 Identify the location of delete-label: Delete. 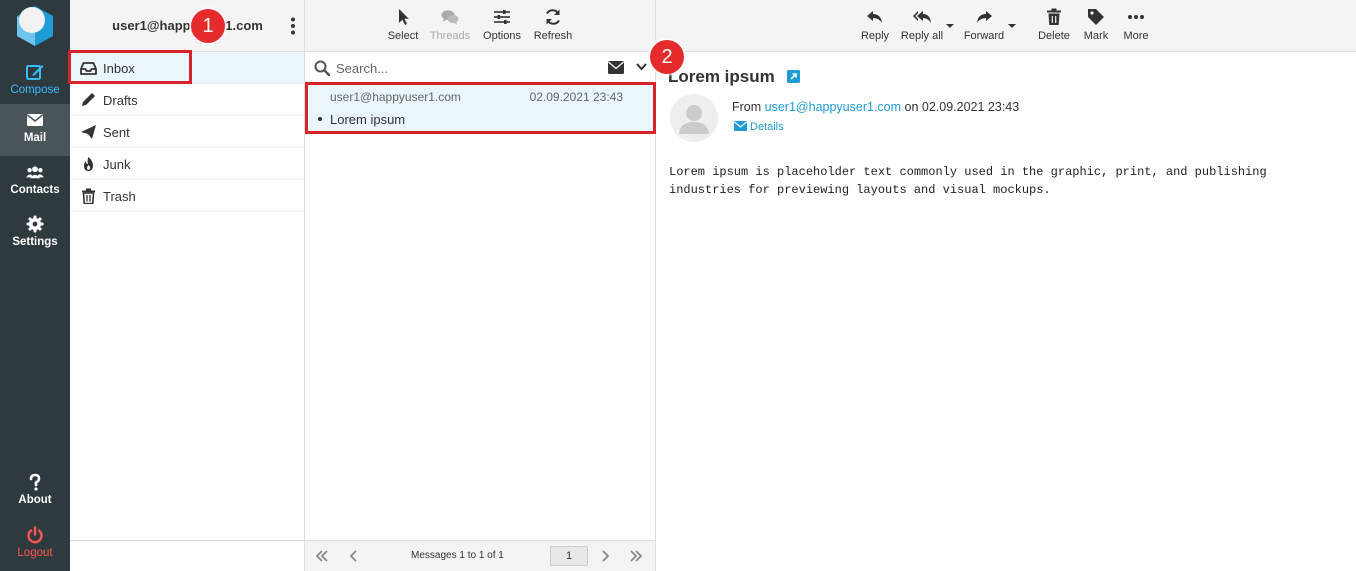
(1054, 36).